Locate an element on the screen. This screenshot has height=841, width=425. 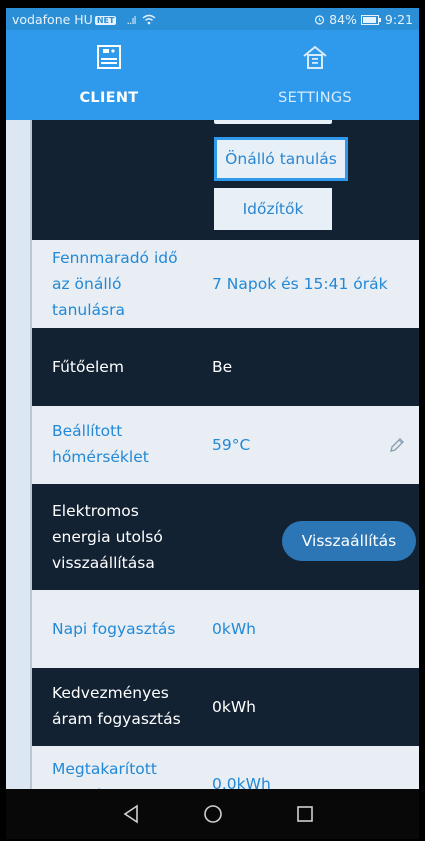
row-label: Elektromos energia utolsó visszaállítása is located at coordinates (107, 537).